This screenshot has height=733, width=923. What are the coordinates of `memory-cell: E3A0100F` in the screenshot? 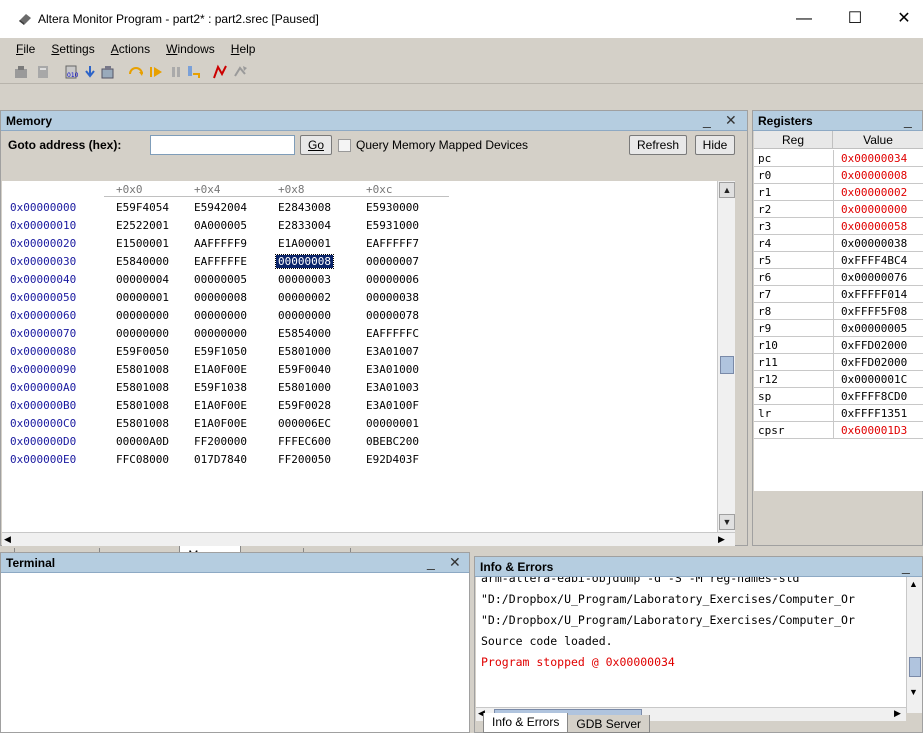 It's located at (392, 405).